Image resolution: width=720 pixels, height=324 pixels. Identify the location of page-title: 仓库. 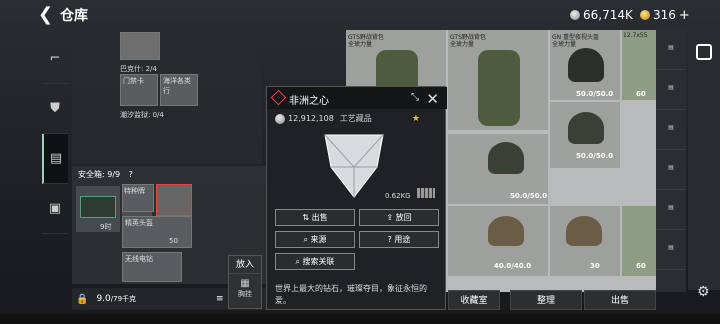
(74, 16).